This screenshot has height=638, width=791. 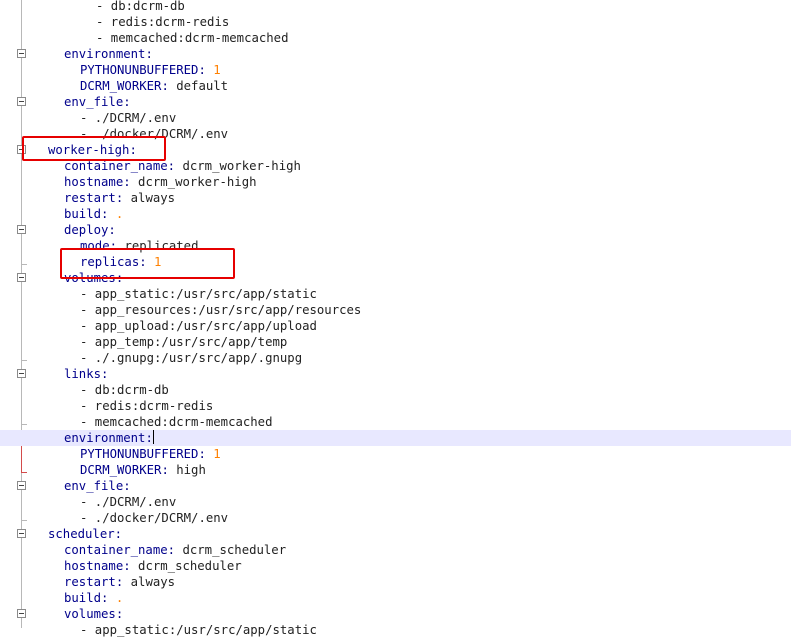 What do you see at coordinates (395, 470) in the screenshot?
I see `code-line: DCRM_WORKER: high` at bounding box center [395, 470].